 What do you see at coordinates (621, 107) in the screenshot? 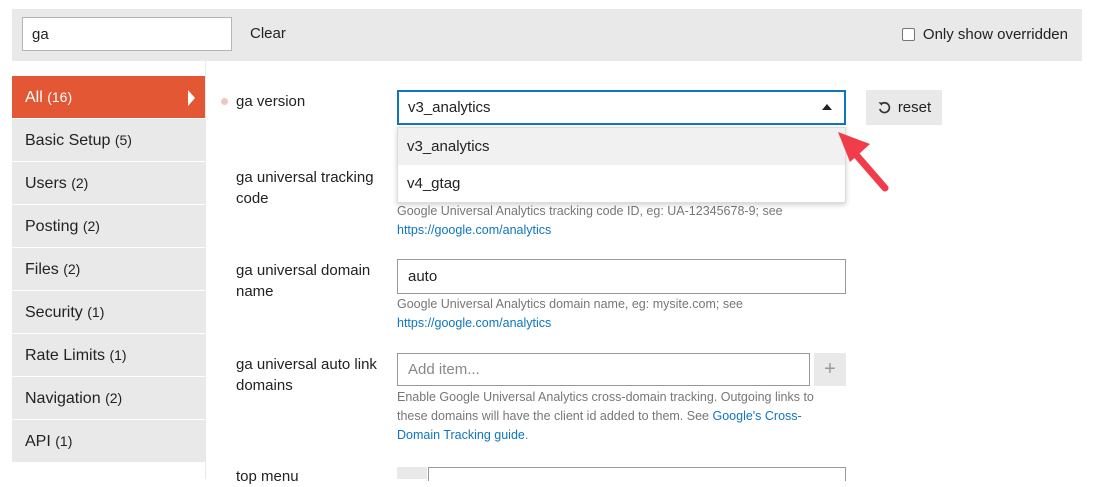
I see `ga-version-select: v3_analytics` at bounding box center [621, 107].